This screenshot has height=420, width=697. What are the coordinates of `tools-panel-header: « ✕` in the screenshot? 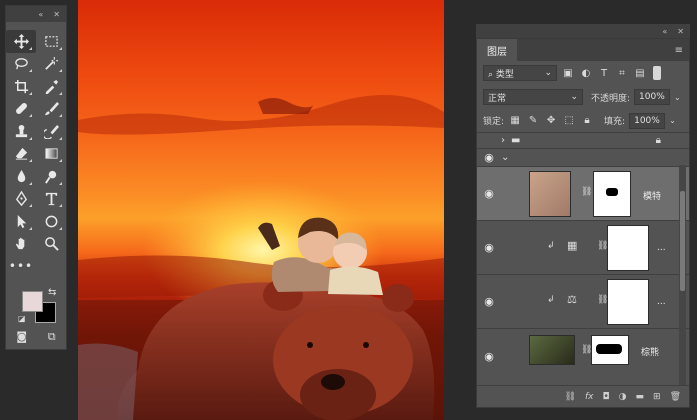 It's located at (36, 14).